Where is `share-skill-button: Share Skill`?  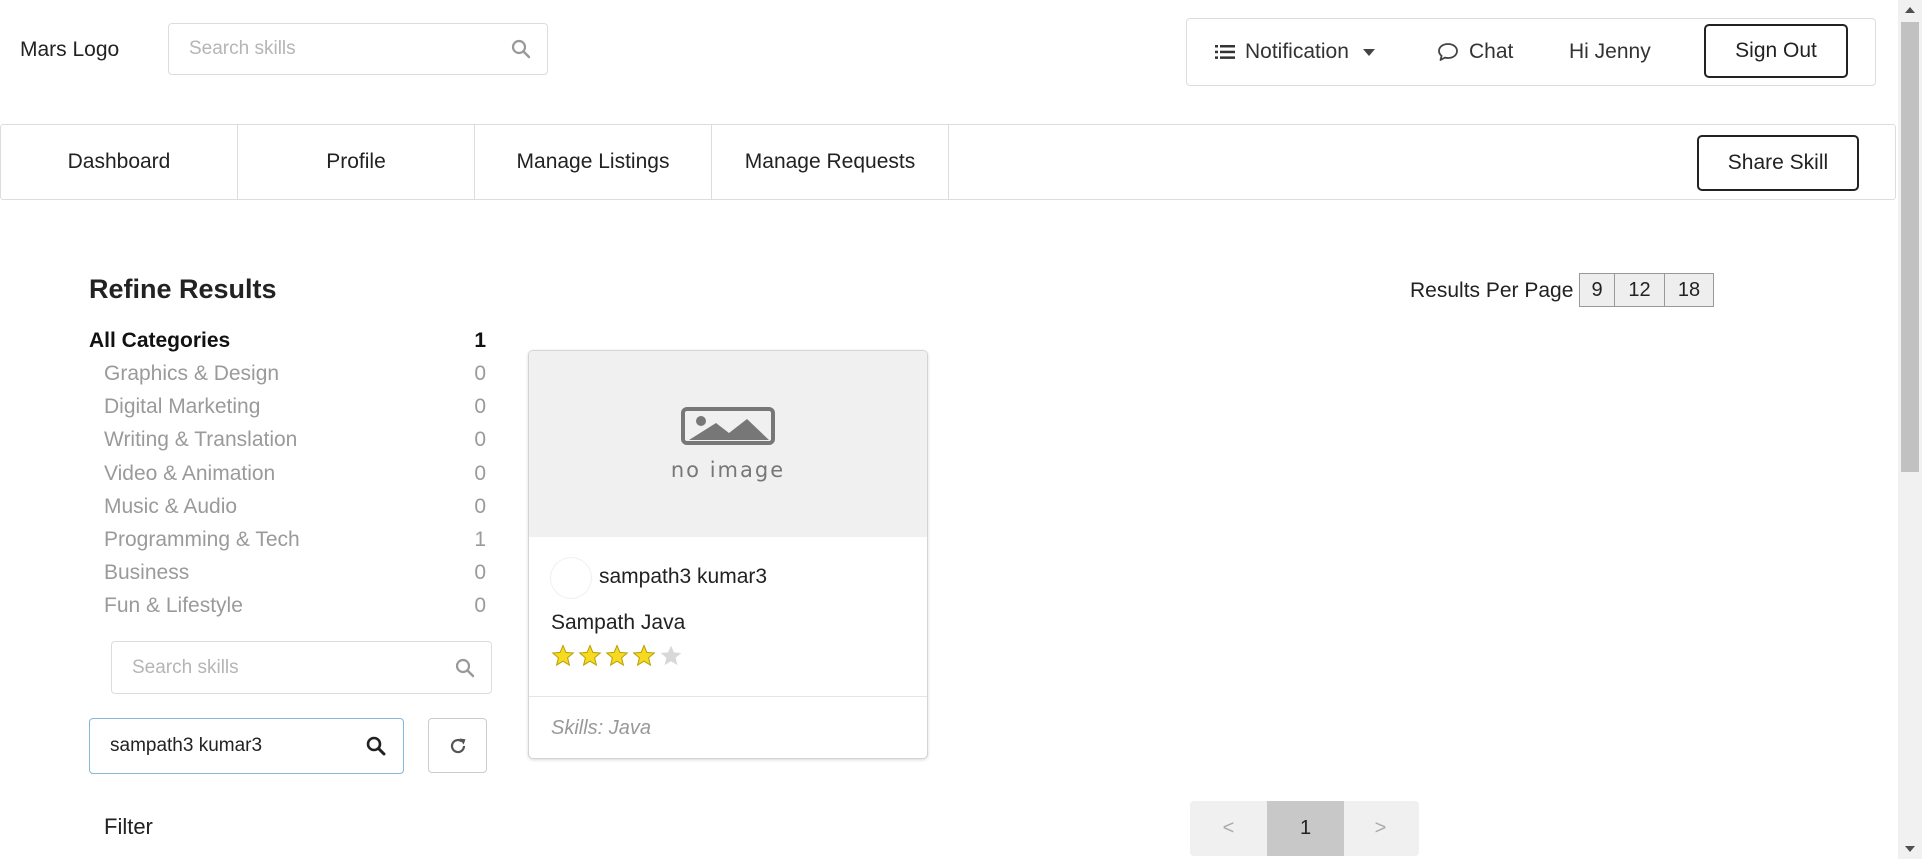 share-skill-button: Share Skill is located at coordinates (1778, 163).